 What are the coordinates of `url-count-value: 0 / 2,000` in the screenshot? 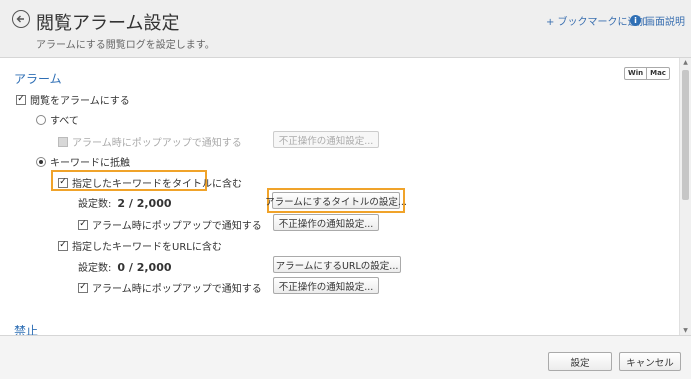 It's located at (144, 267).